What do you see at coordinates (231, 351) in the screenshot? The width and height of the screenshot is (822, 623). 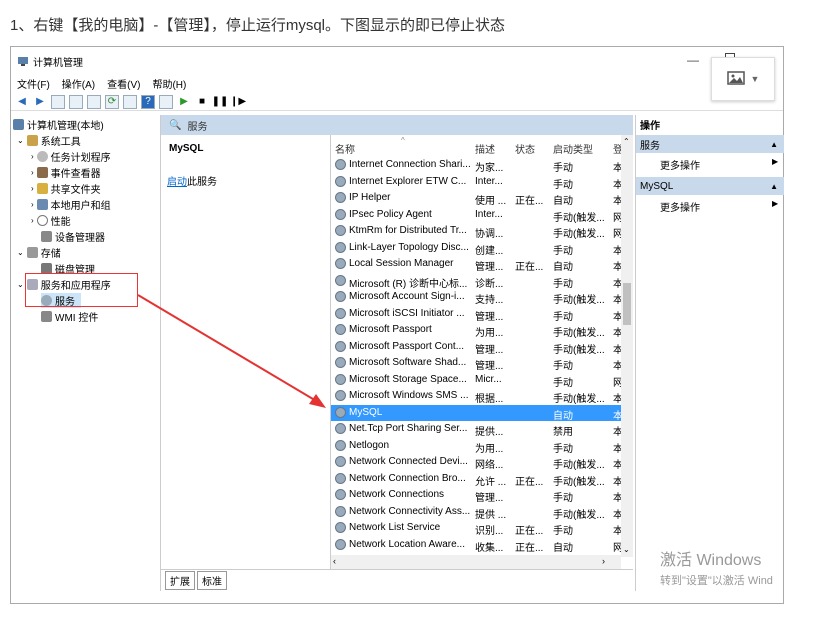 I see `annotation-arrow` at bounding box center [231, 351].